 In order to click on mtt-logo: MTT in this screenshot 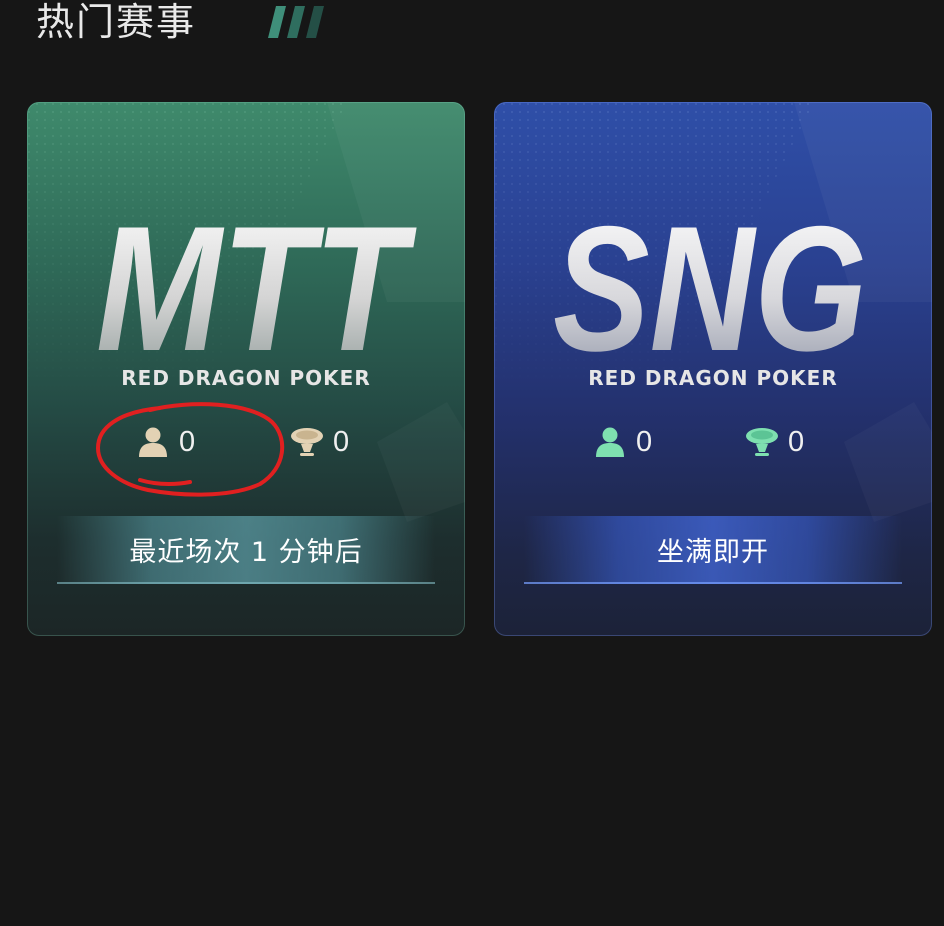, I will do `click(256, 280)`.